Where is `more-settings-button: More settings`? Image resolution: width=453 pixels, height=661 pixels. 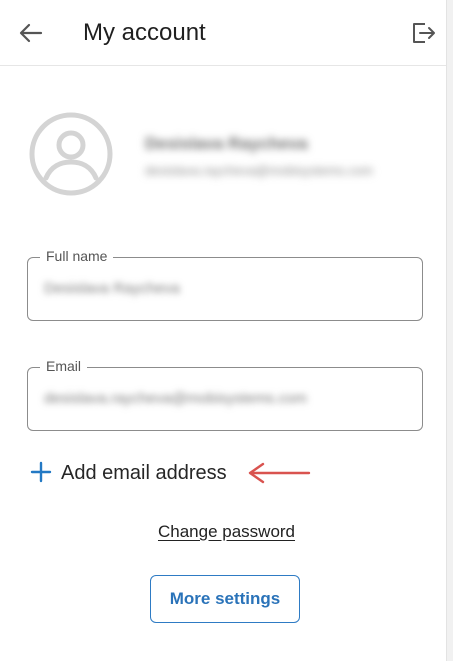
more-settings-button: More settings is located at coordinates (225, 599).